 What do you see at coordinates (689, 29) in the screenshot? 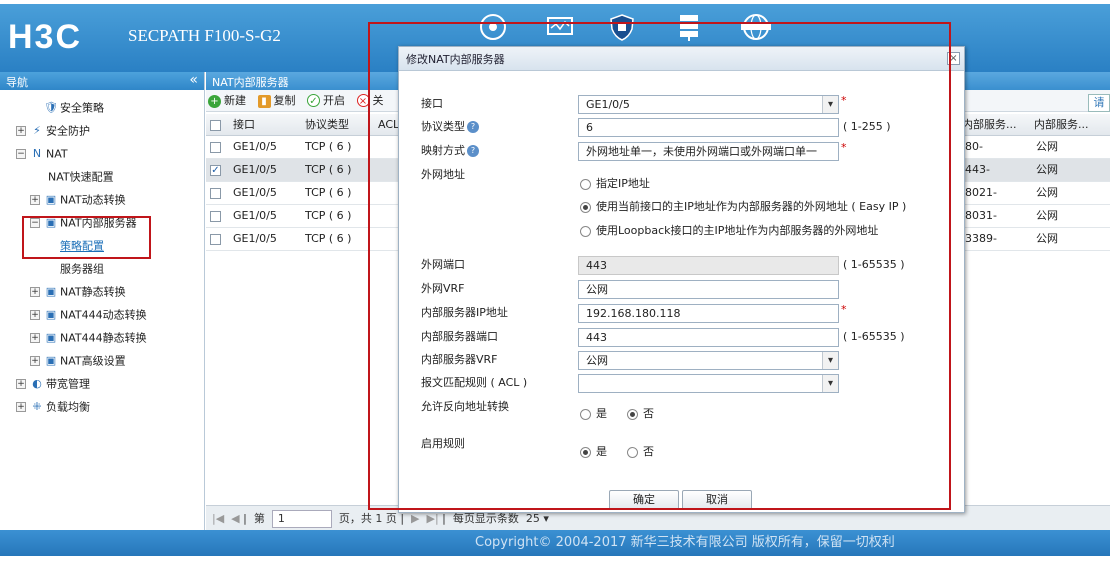
I see `server-icon` at bounding box center [689, 29].